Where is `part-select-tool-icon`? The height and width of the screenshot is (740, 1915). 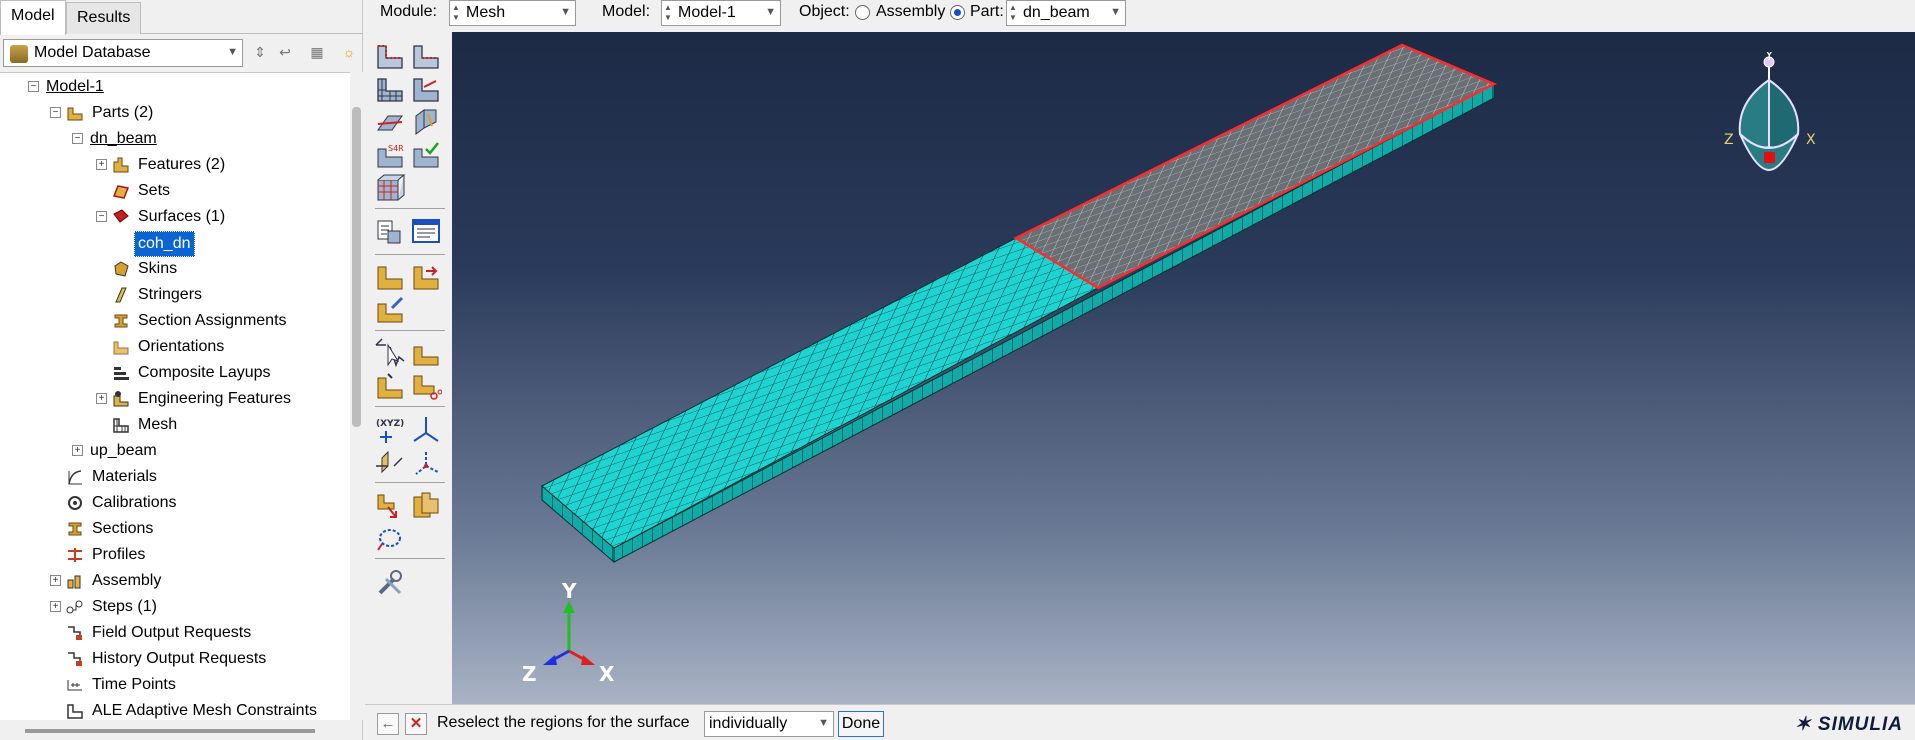 part-select-tool-icon is located at coordinates (426, 353).